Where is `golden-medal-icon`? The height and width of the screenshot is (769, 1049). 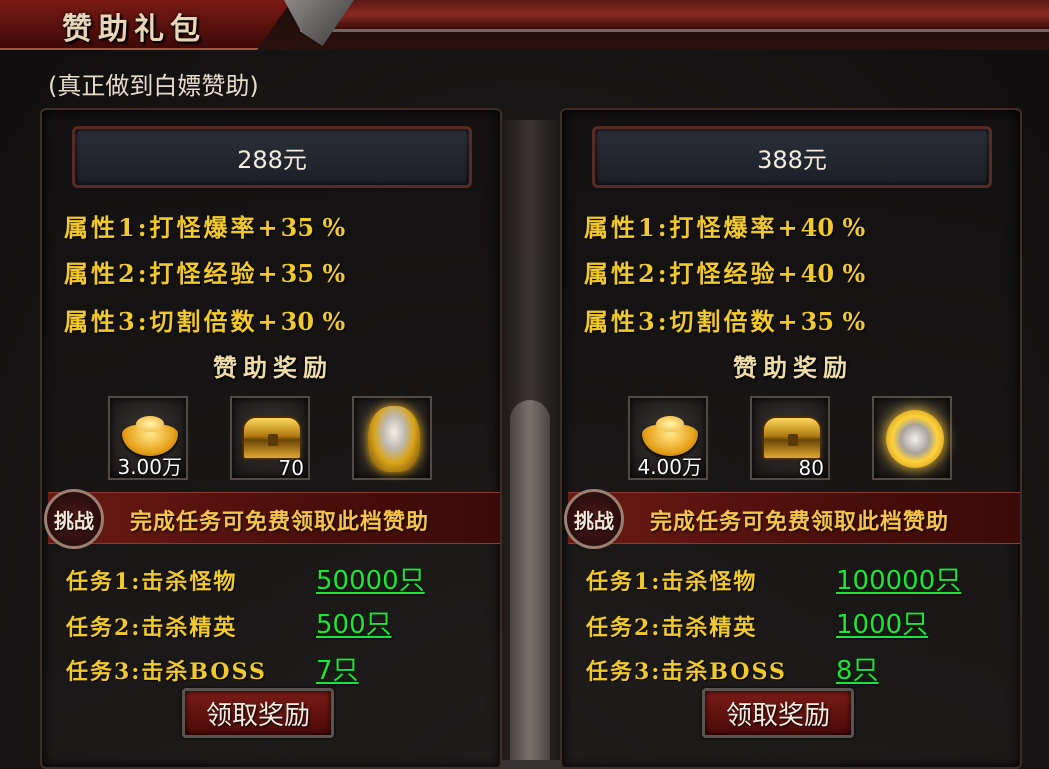 golden-medal-icon is located at coordinates (915, 439).